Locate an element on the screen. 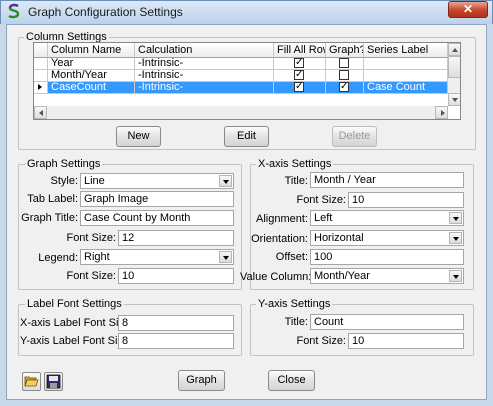 Image resolution: width=493 pixels, height=406 pixels. scroll-right-button is located at coordinates (441, 112).